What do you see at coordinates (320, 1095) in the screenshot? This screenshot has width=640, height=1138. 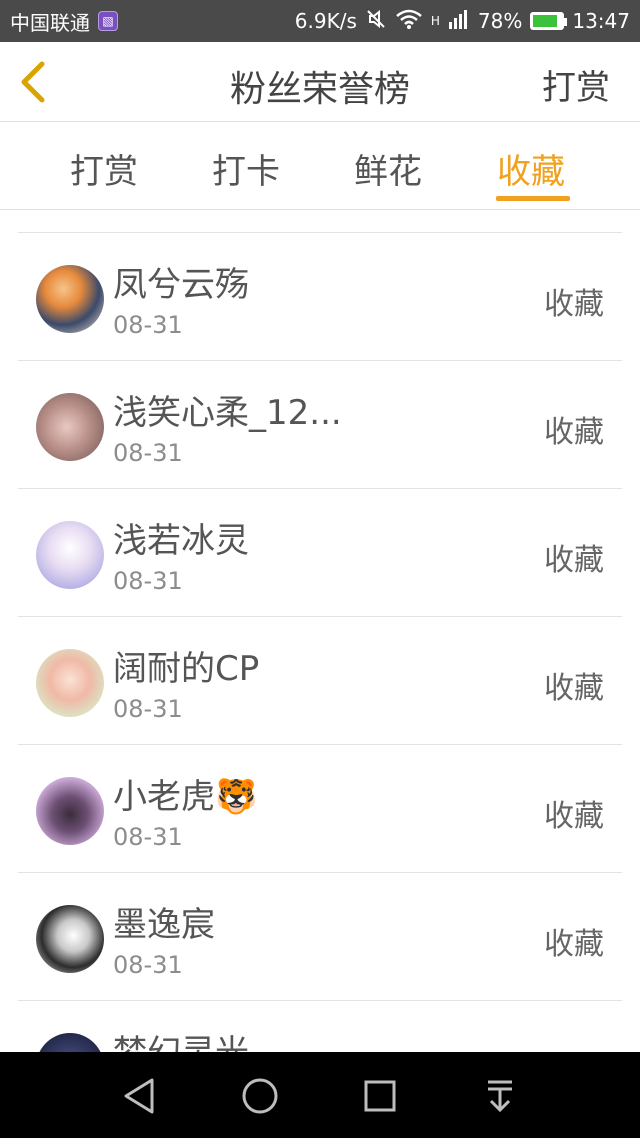 I see `system-navigation-bar` at bounding box center [320, 1095].